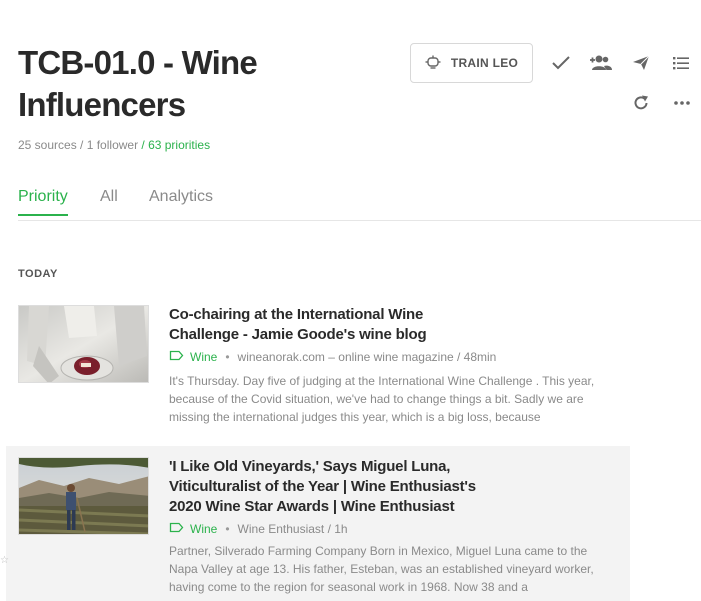 The width and height of the screenshot is (701, 601). I want to click on pin-edge-icon: ☆, so click(4, 564).